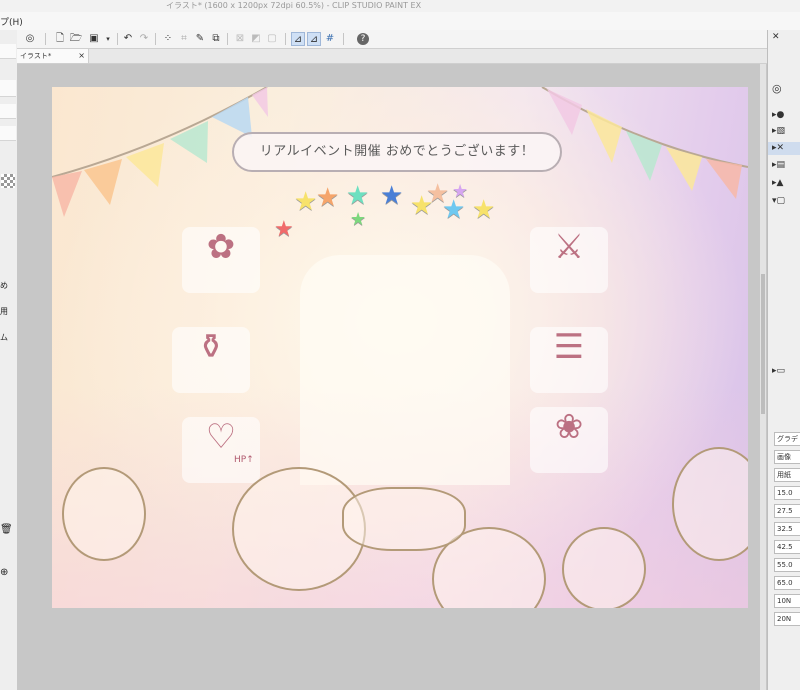 The width and height of the screenshot is (800, 690). Describe the element at coordinates (4, 572) in the screenshot. I see `zoom-icon: ⊕` at that location.